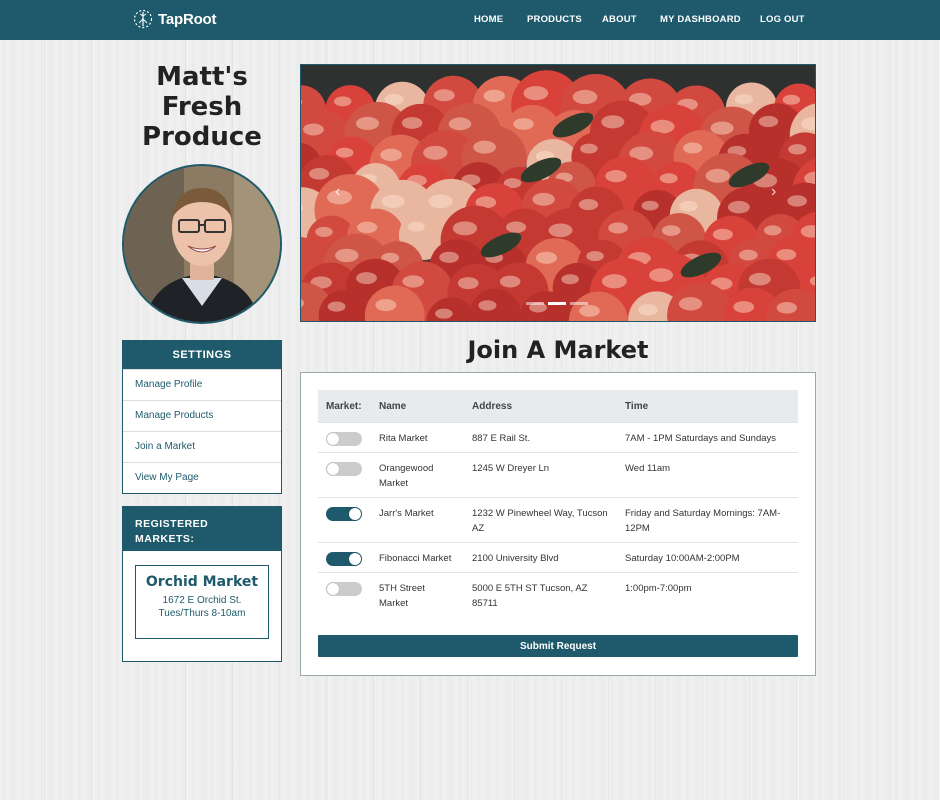  I want to click on settings-manage-products-link: Manage Products, so click(202, 415).